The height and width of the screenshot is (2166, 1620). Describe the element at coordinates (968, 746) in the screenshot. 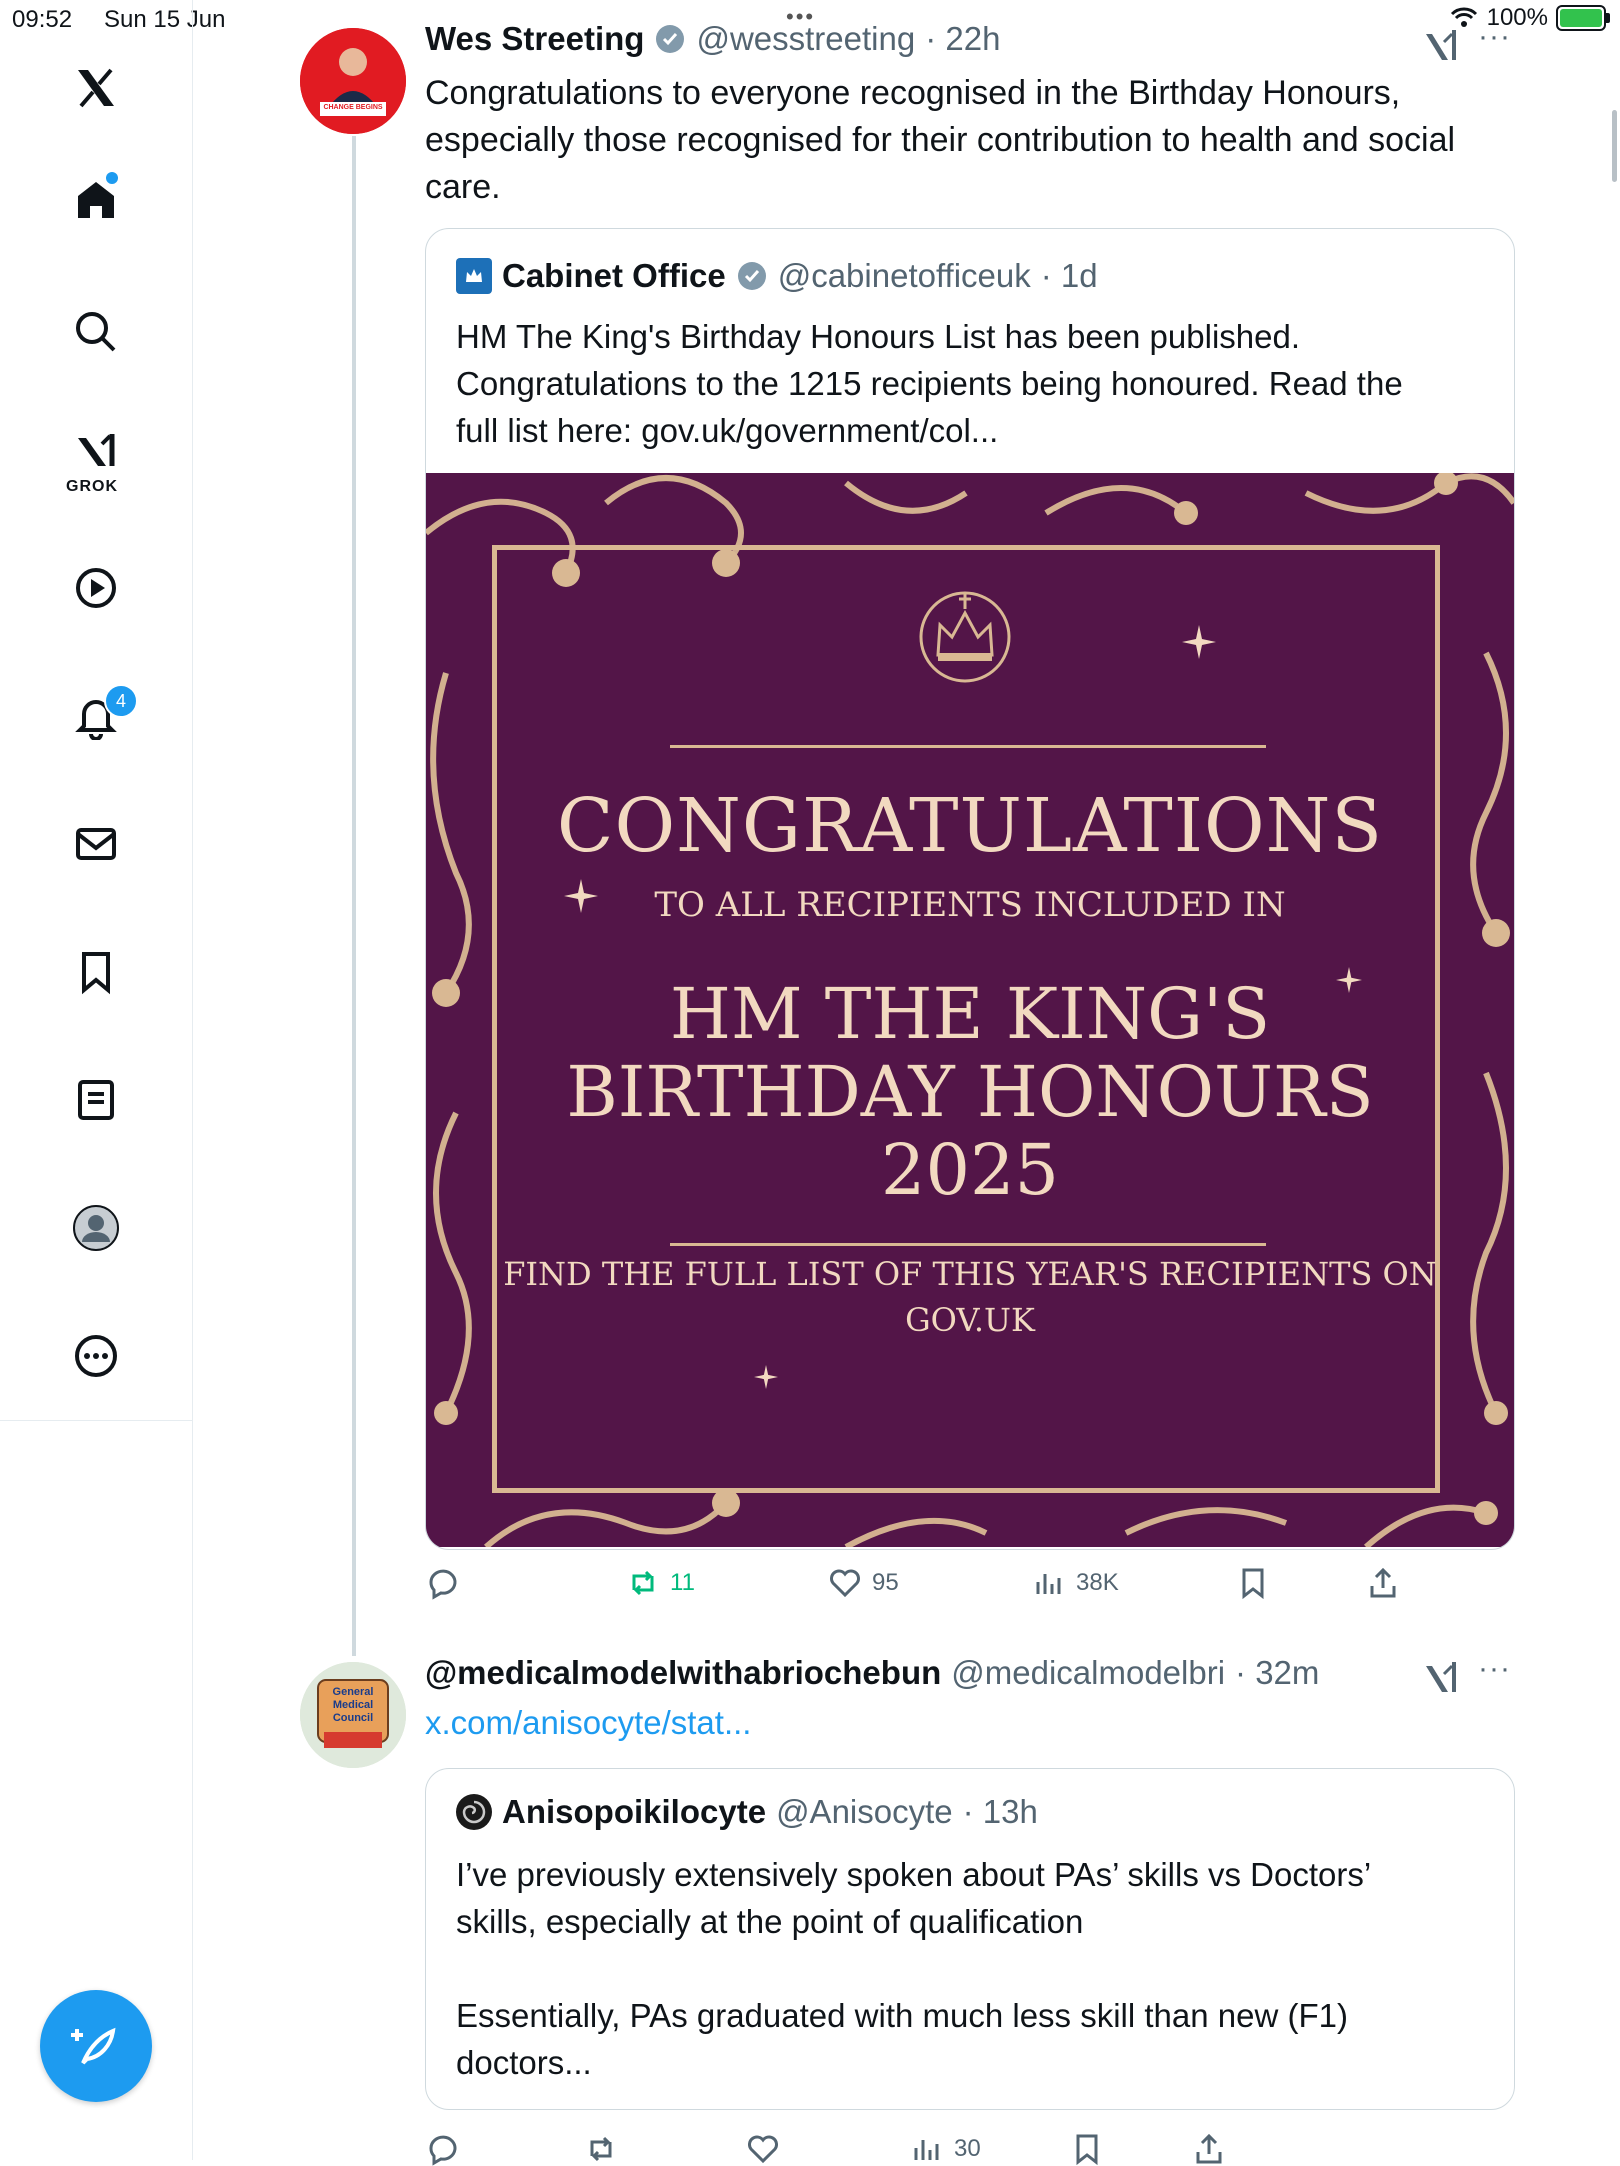

I see `honours-divider-top` at that location.